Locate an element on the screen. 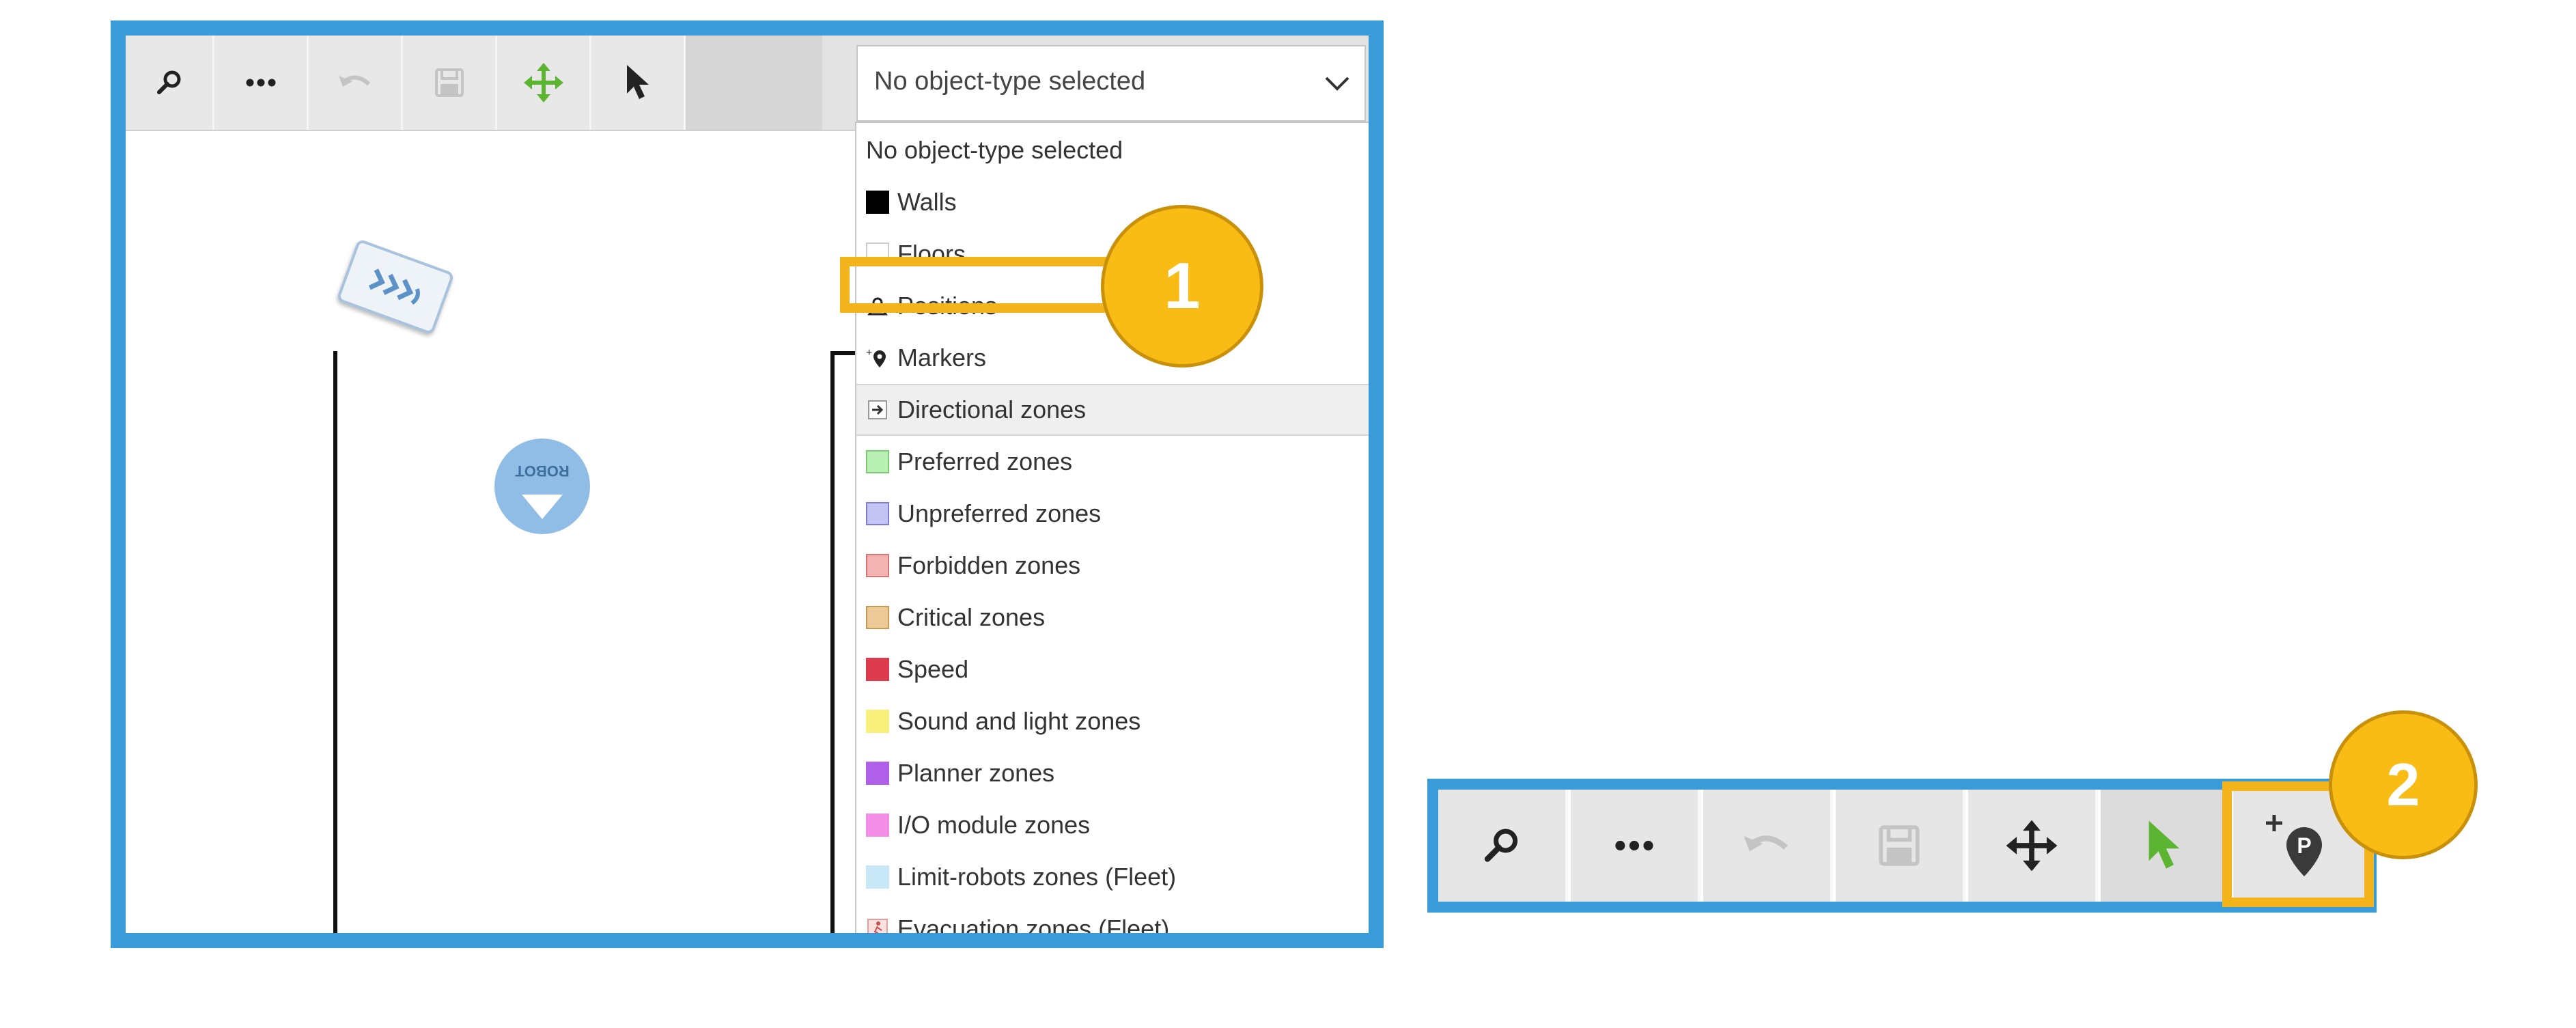 The height and width of the screenshot is (1028, 2576). option-label: I/O module zones is located at coordinates (994, 825).